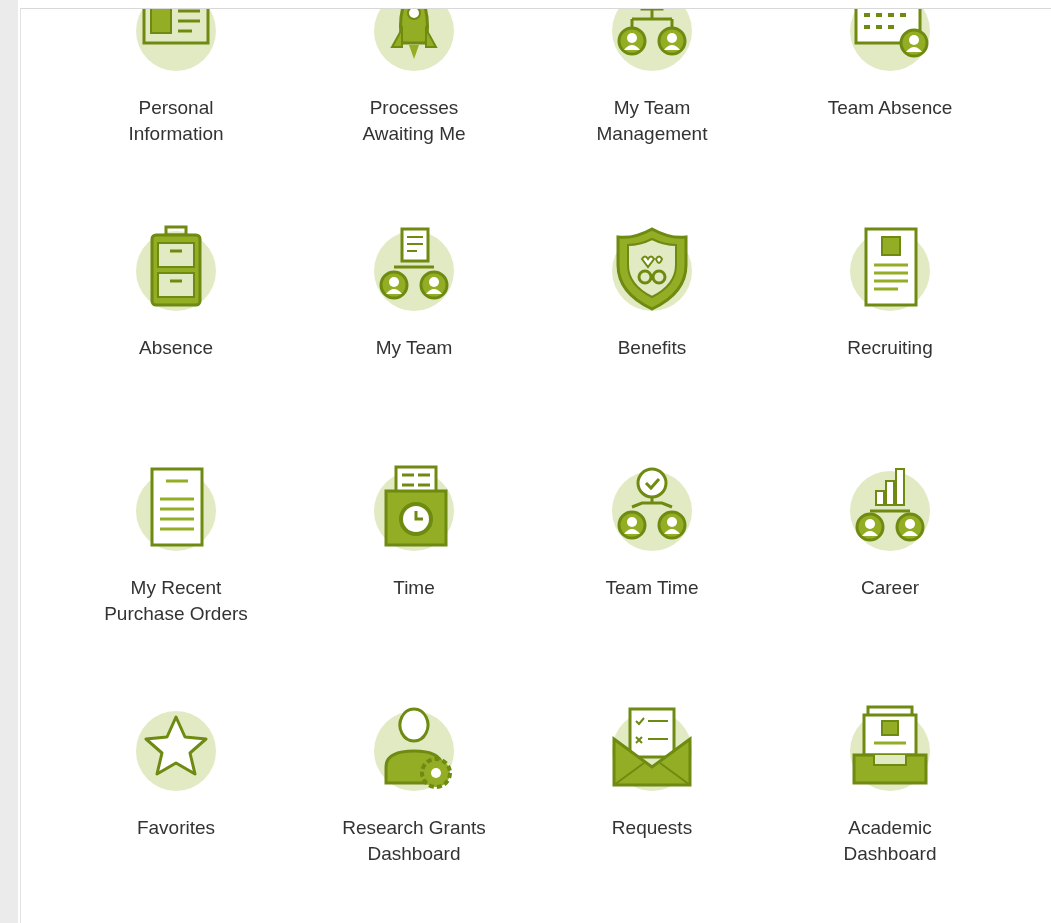 Image resolution: width=1051 pixels, height=923 pixels. Describe the element at coordinates (652, 348) in the screenshot. I see `app-label: Benefits` at that location.